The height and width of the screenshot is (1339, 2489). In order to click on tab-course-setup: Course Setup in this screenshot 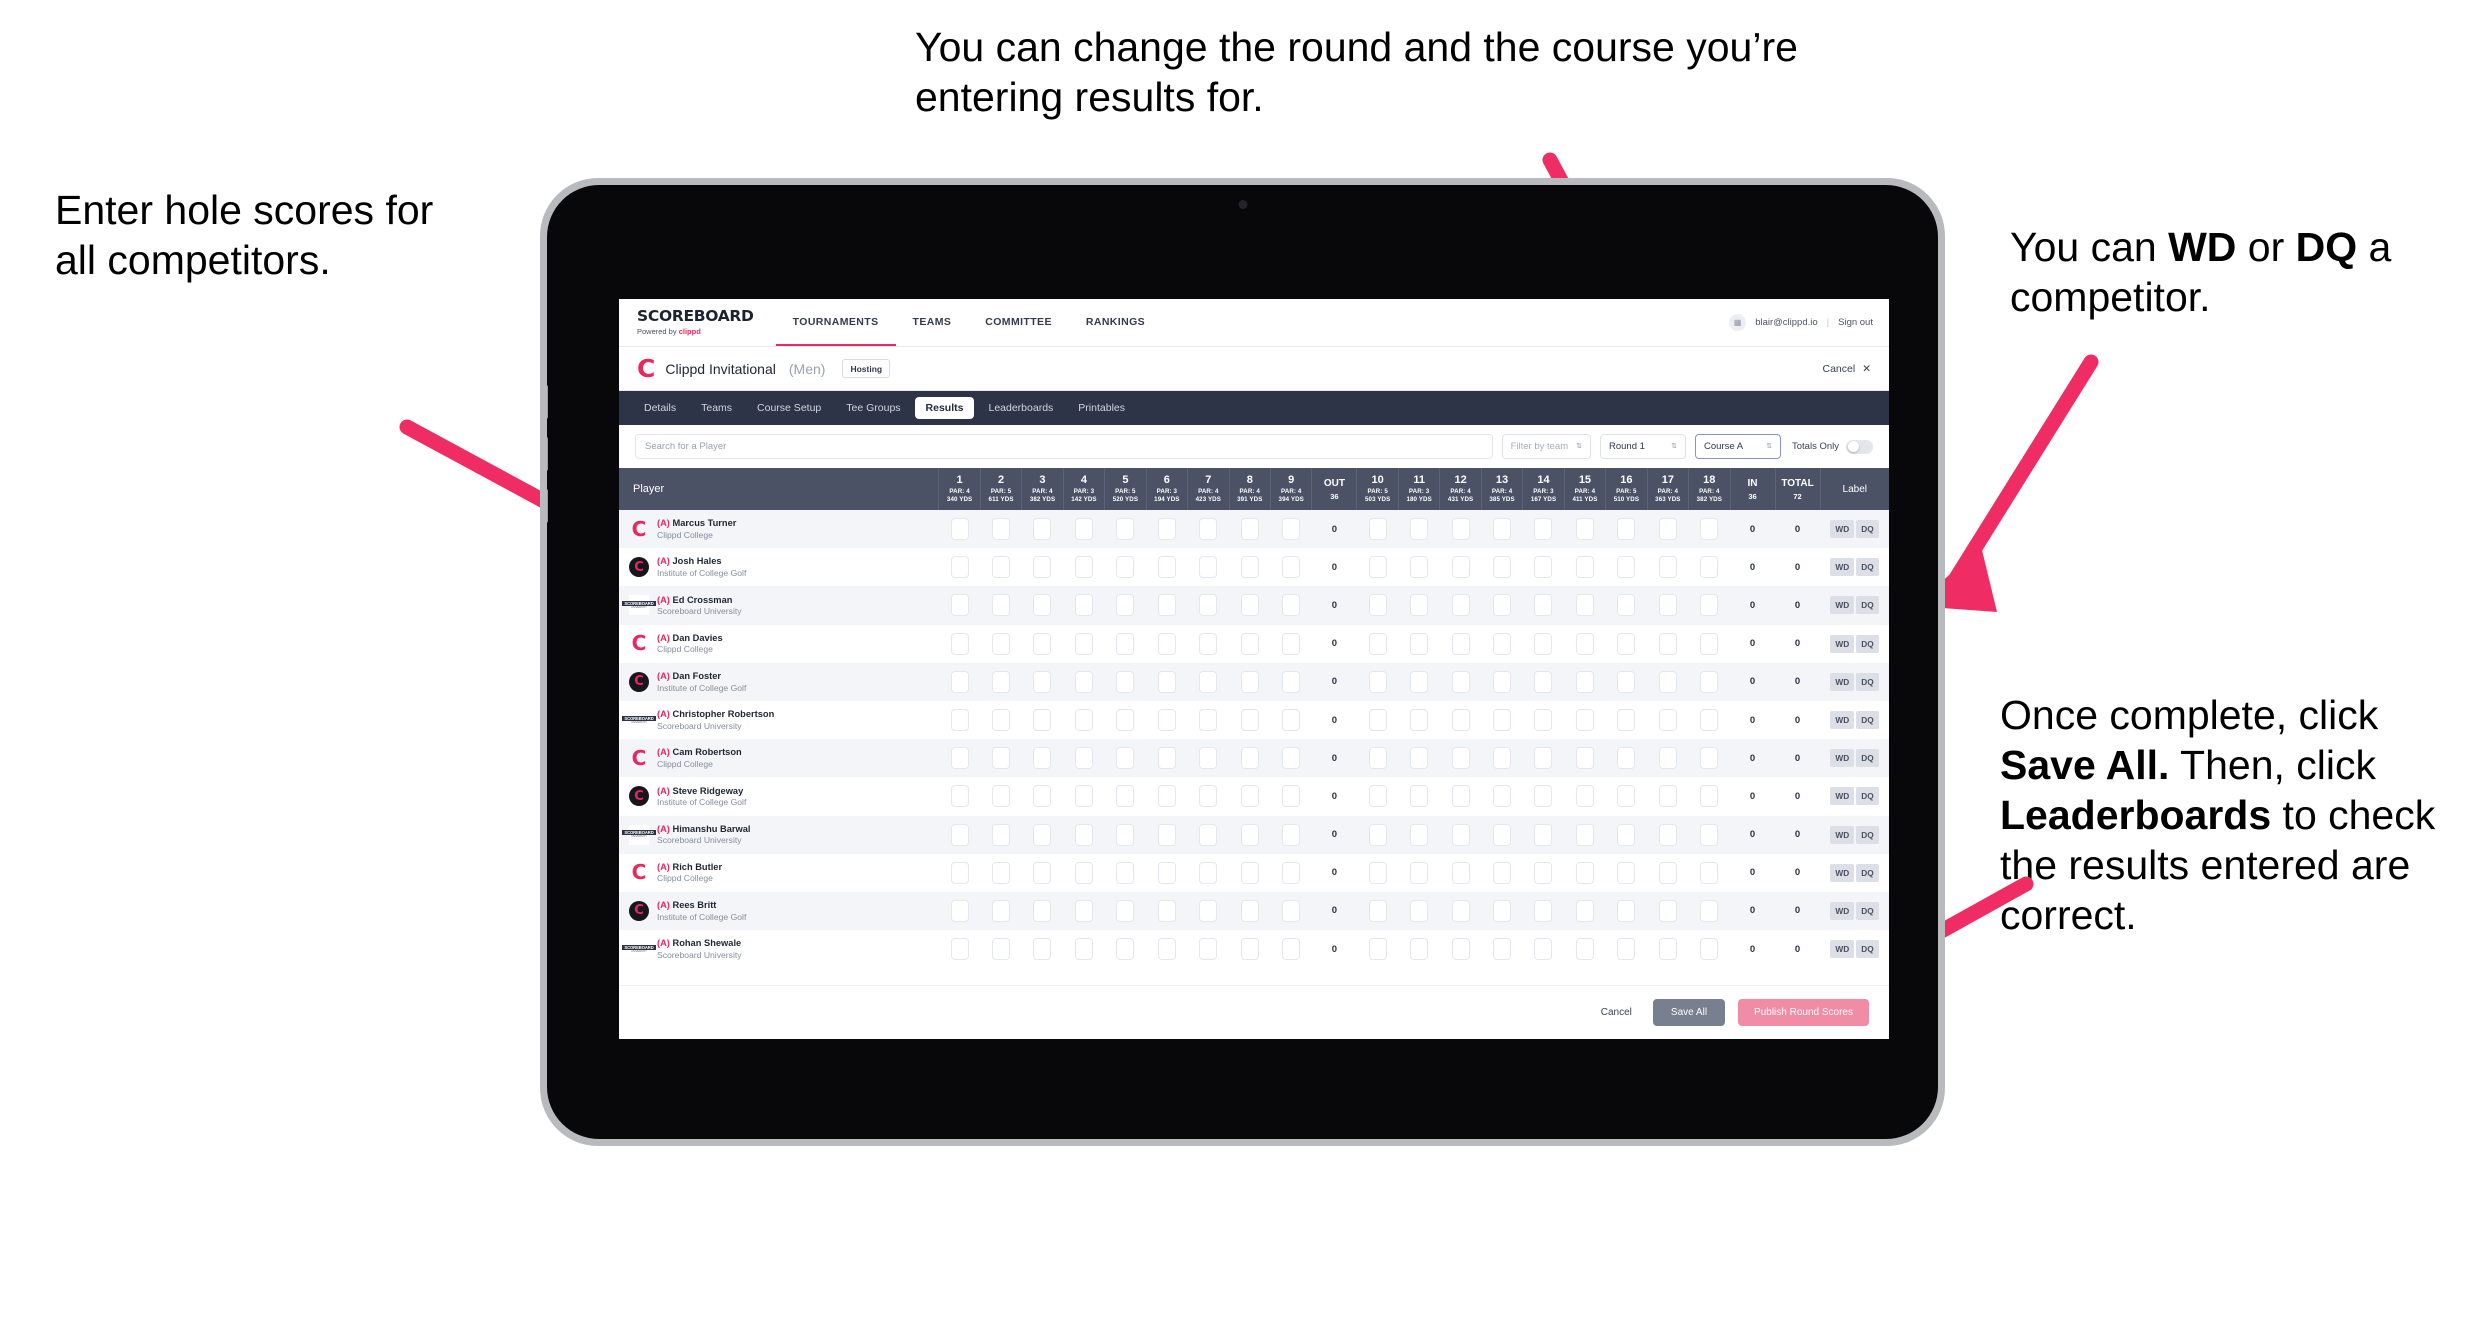, I will do `click(789, 408)`.